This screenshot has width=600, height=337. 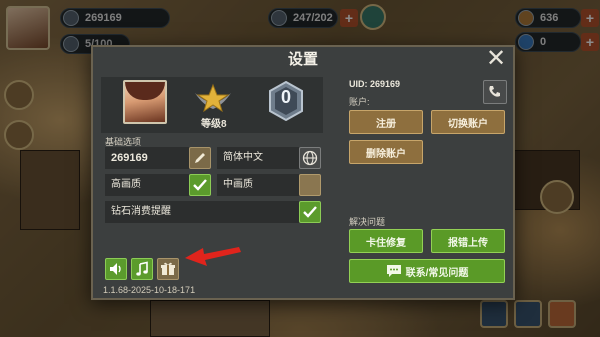 I want to click on close-button: ✕, so click(x=496, y=59).